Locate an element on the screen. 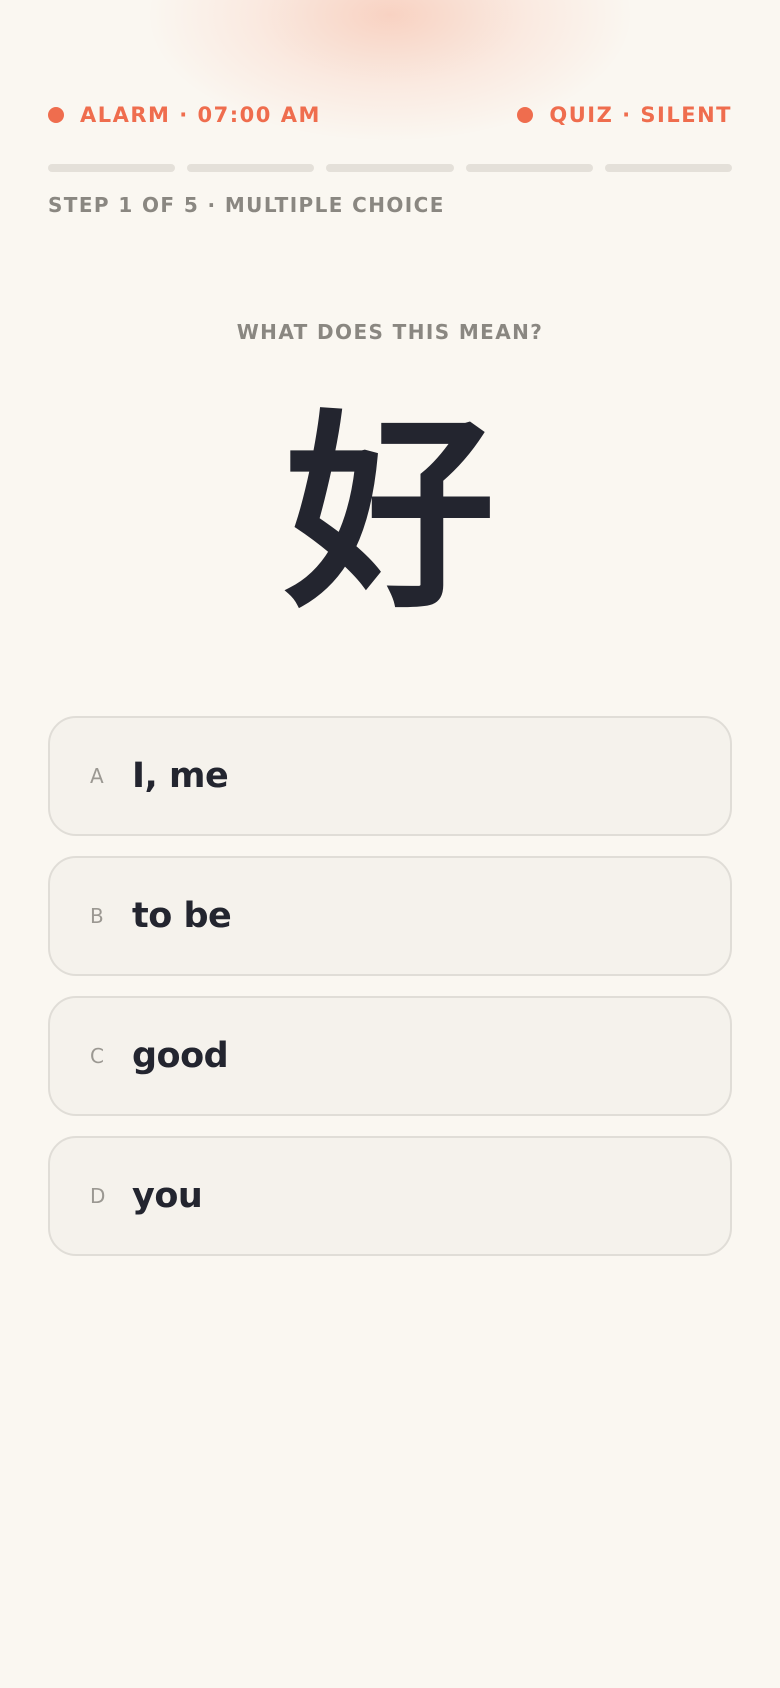 The height and width of the screenshot is (1688, 780). alarm-label: ALARM · 07:00 AM is located at coordinates (200, 115).